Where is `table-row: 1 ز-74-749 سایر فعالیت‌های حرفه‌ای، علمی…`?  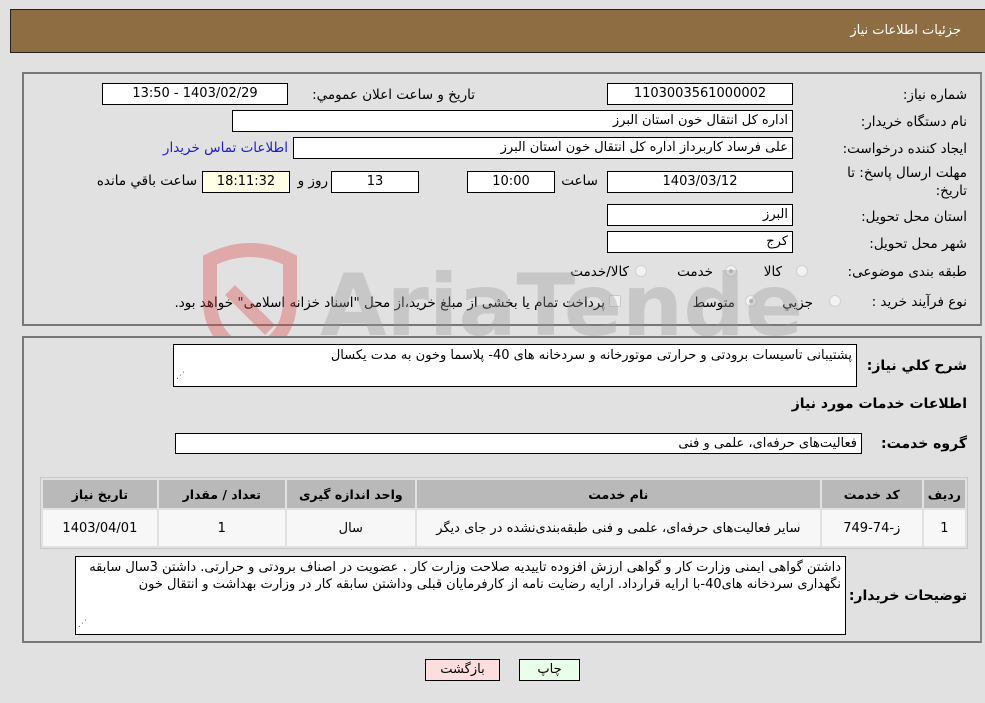
table-row: 1 ز-74-749 سایر فعالیت‌های حرفه‌ای، علمی… is located at coordinates (504, 528).